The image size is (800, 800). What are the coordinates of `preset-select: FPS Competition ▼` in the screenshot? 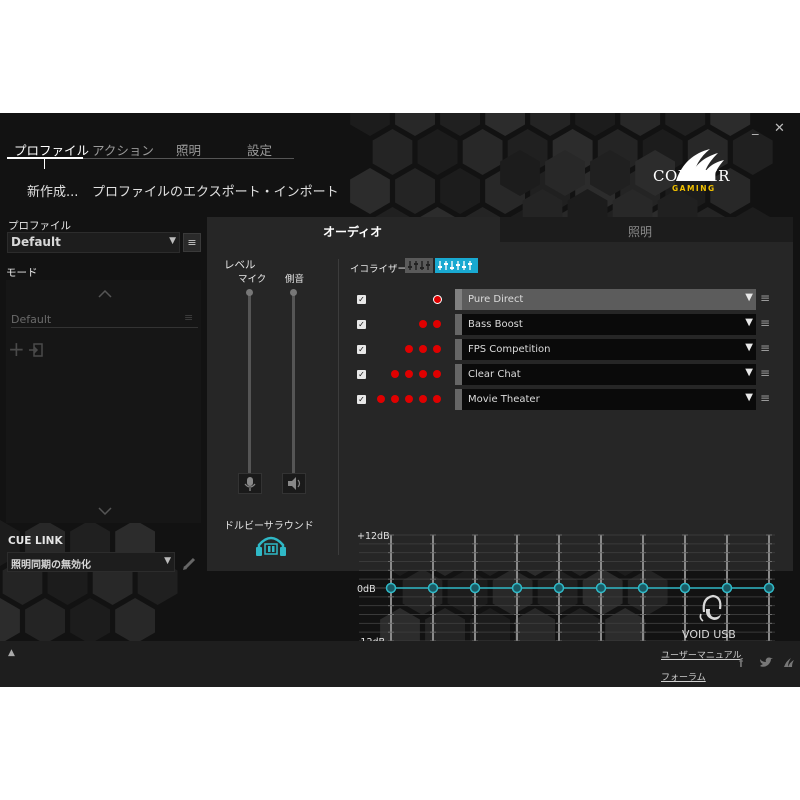 It's located at (605, 349).